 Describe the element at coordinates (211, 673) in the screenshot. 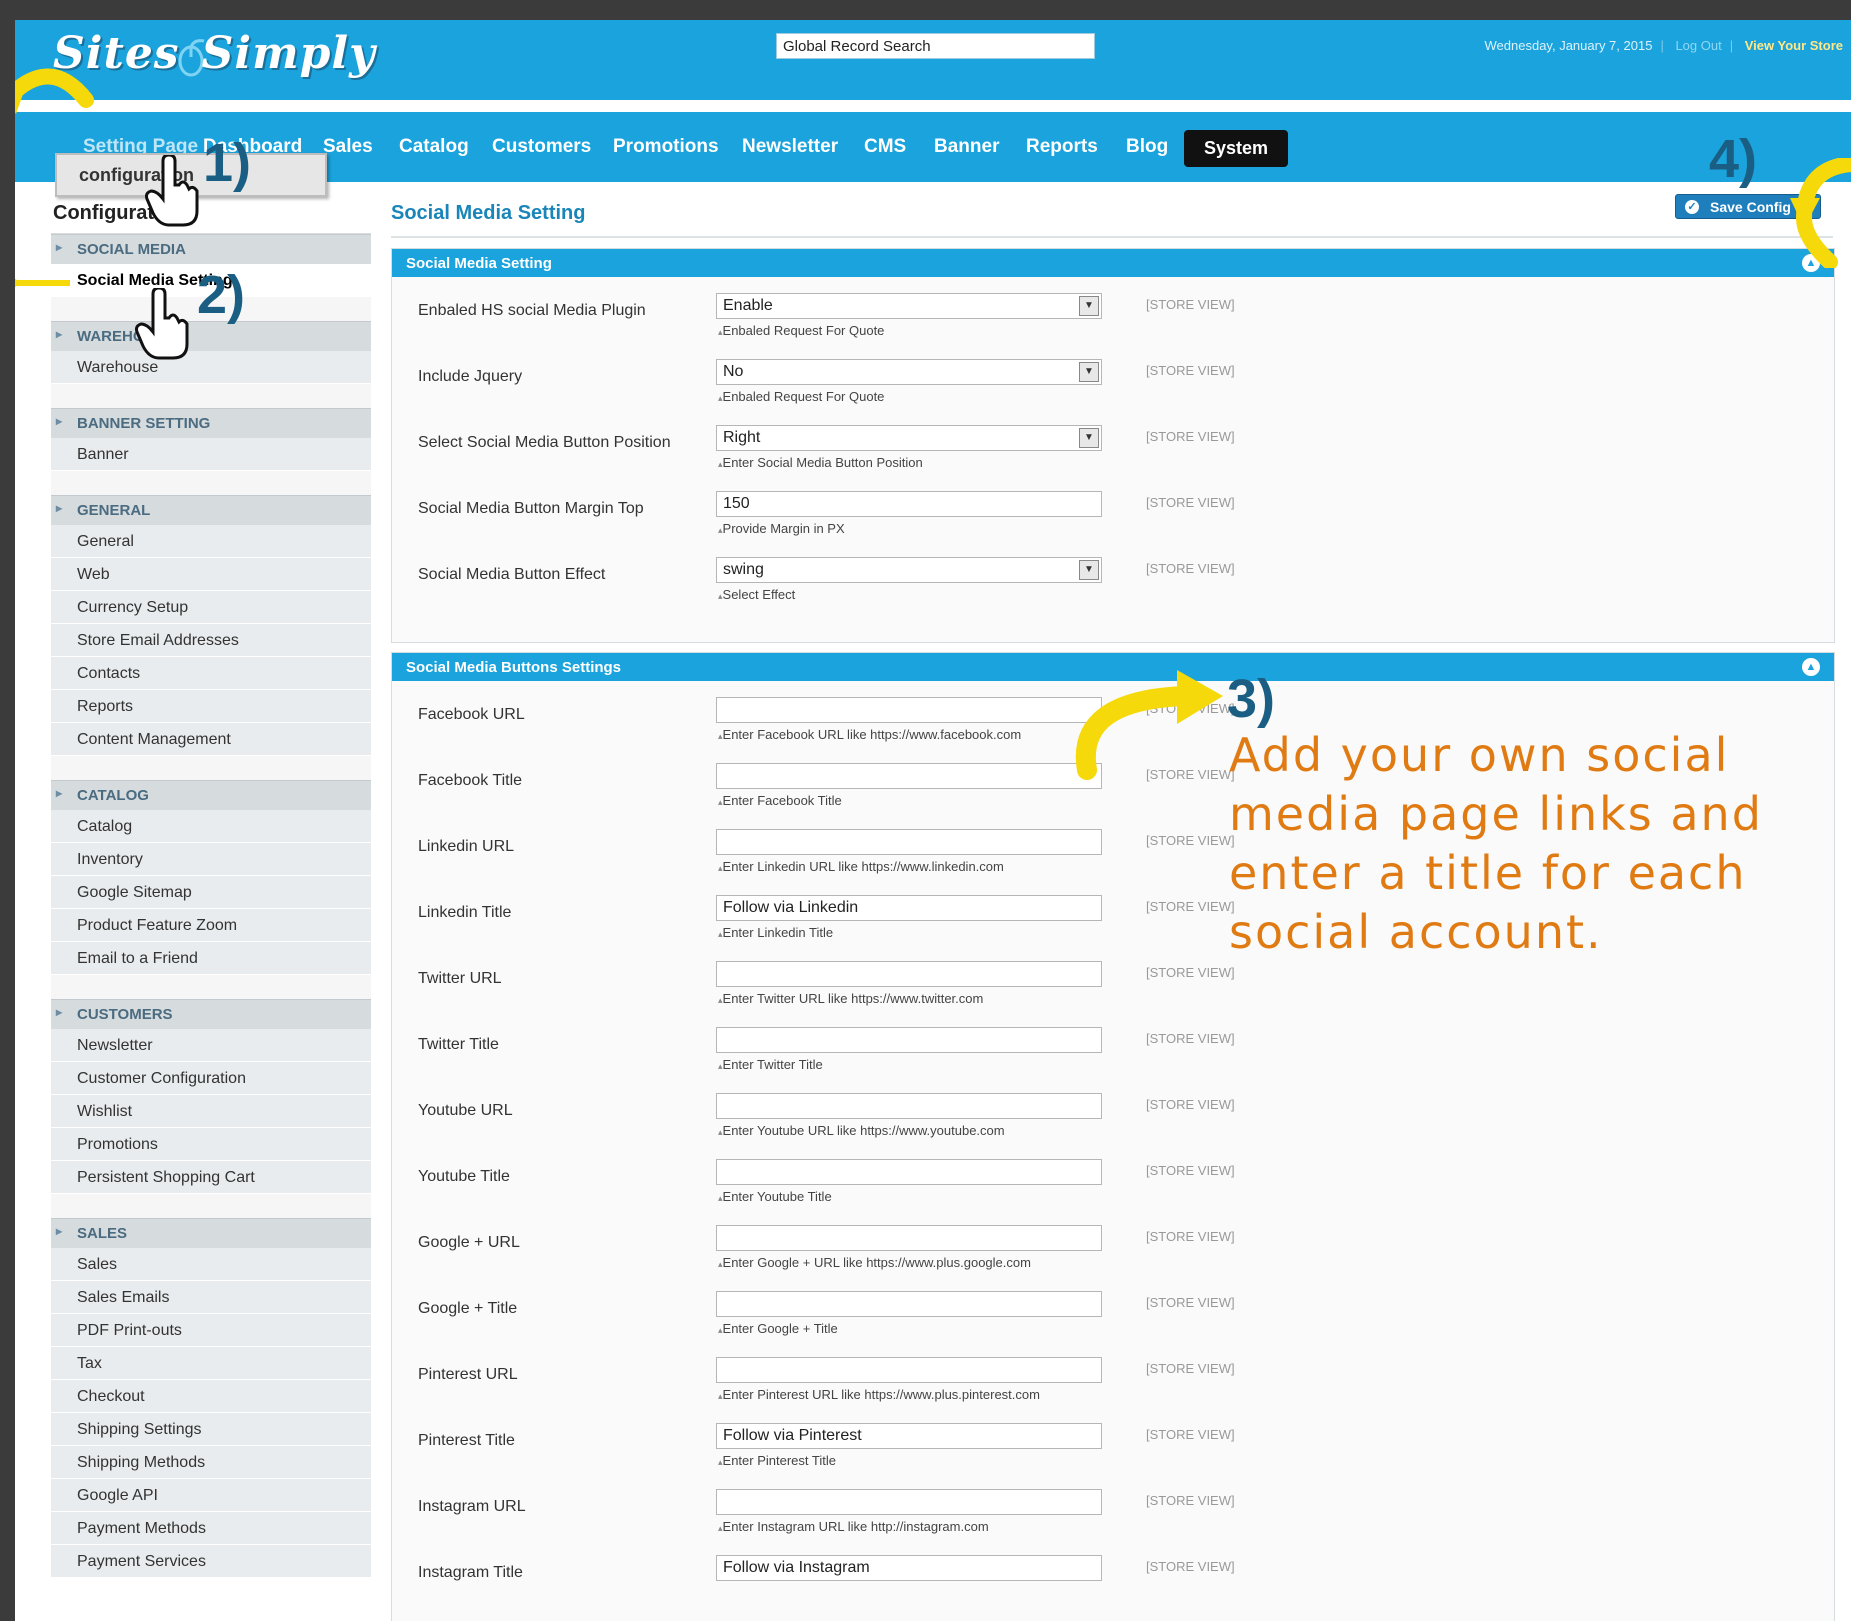

I see `sidebar-item: Contacts` at that location.